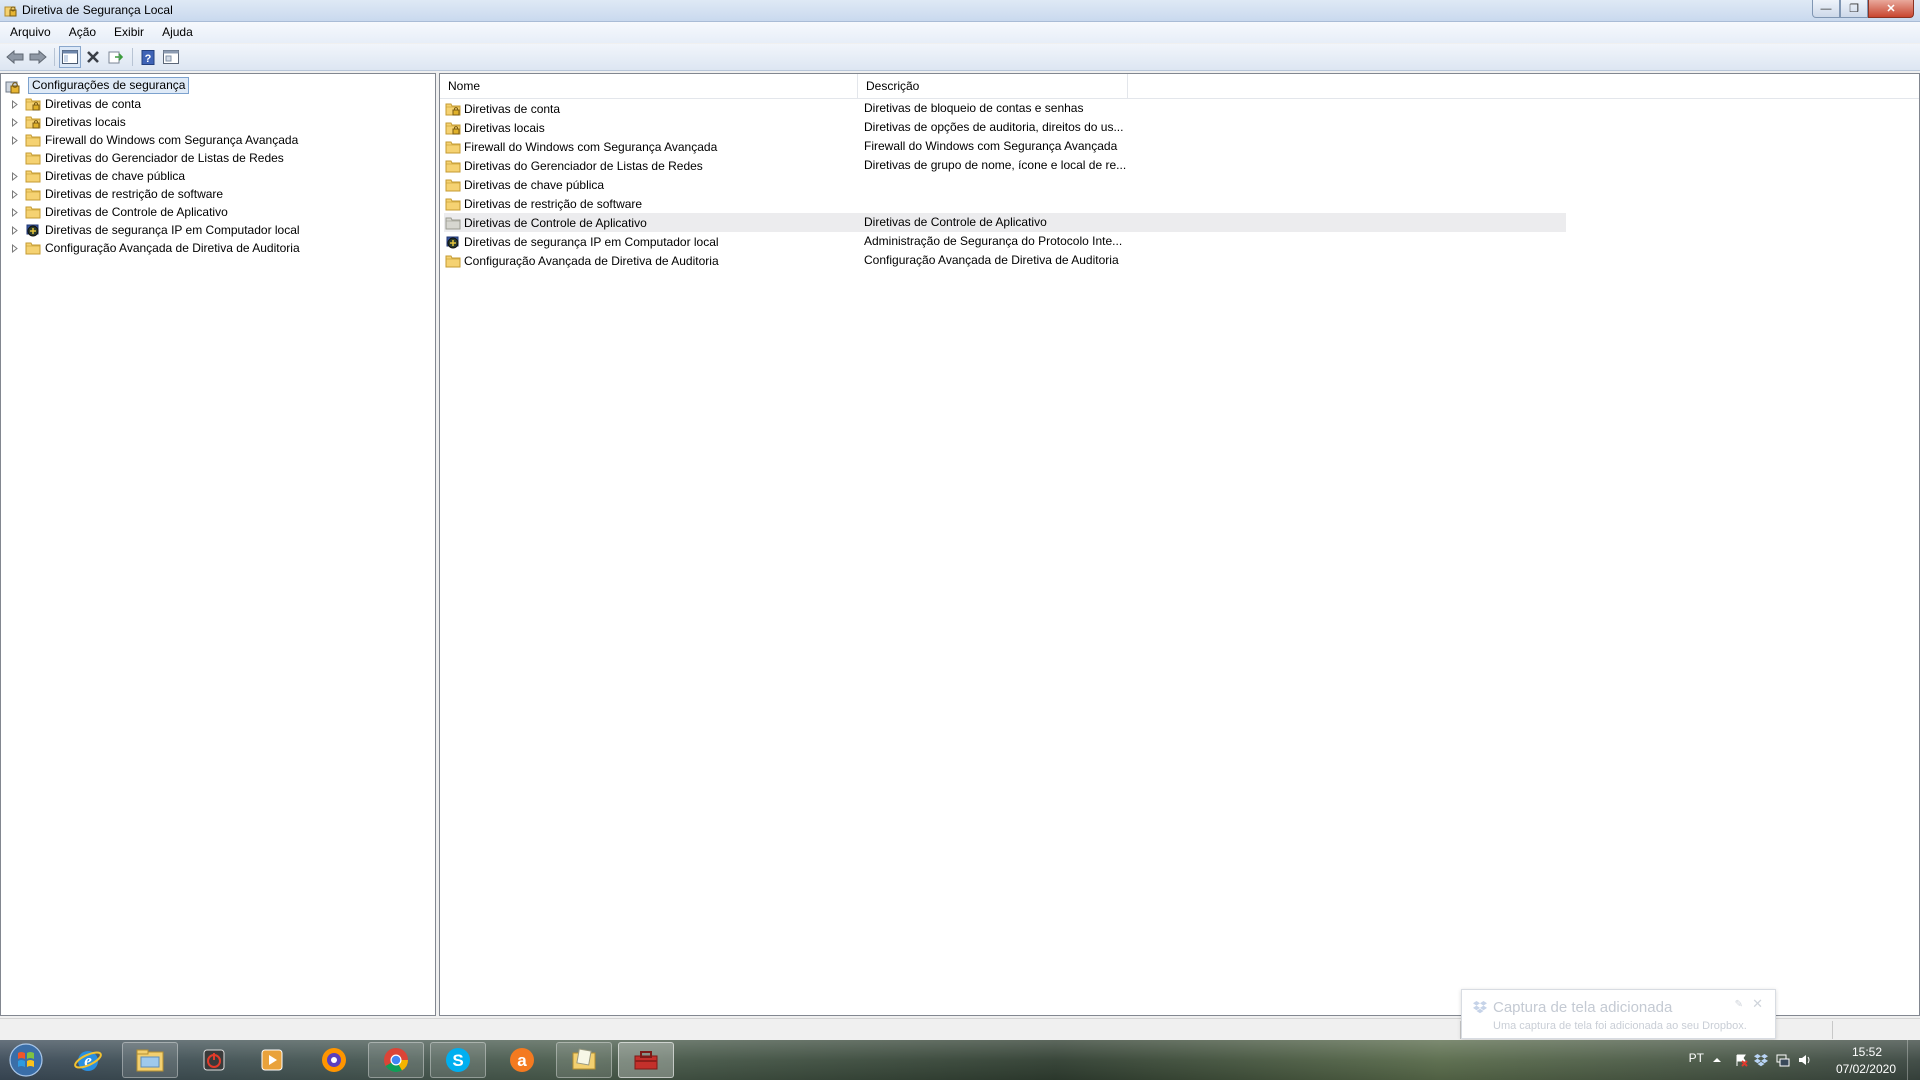 This screenshot has width=1920, height=1080. Describe the element at coordinates (1854, 9) in the screenshot. I see `maximize-button: ❐` at that location.